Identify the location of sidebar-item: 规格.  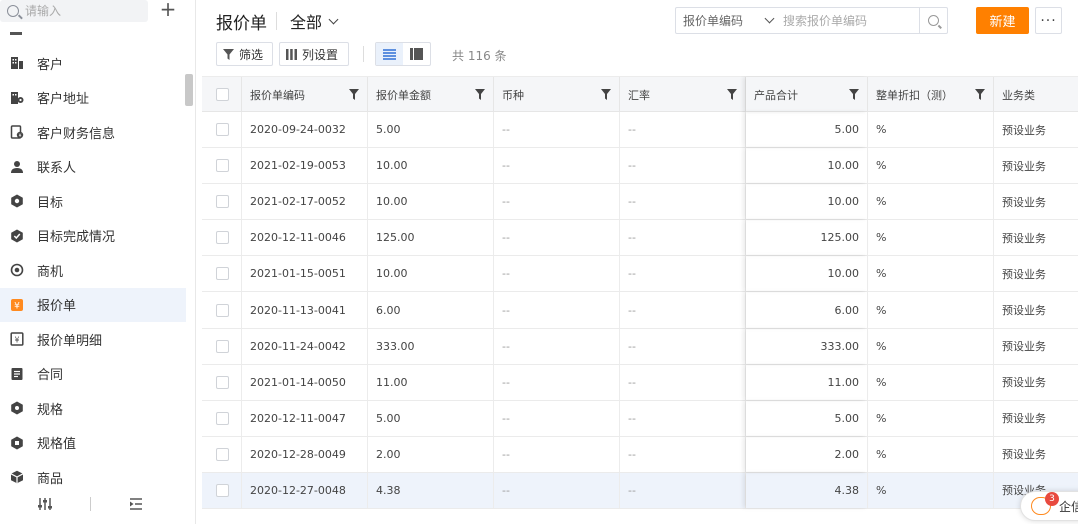
(93, 408).